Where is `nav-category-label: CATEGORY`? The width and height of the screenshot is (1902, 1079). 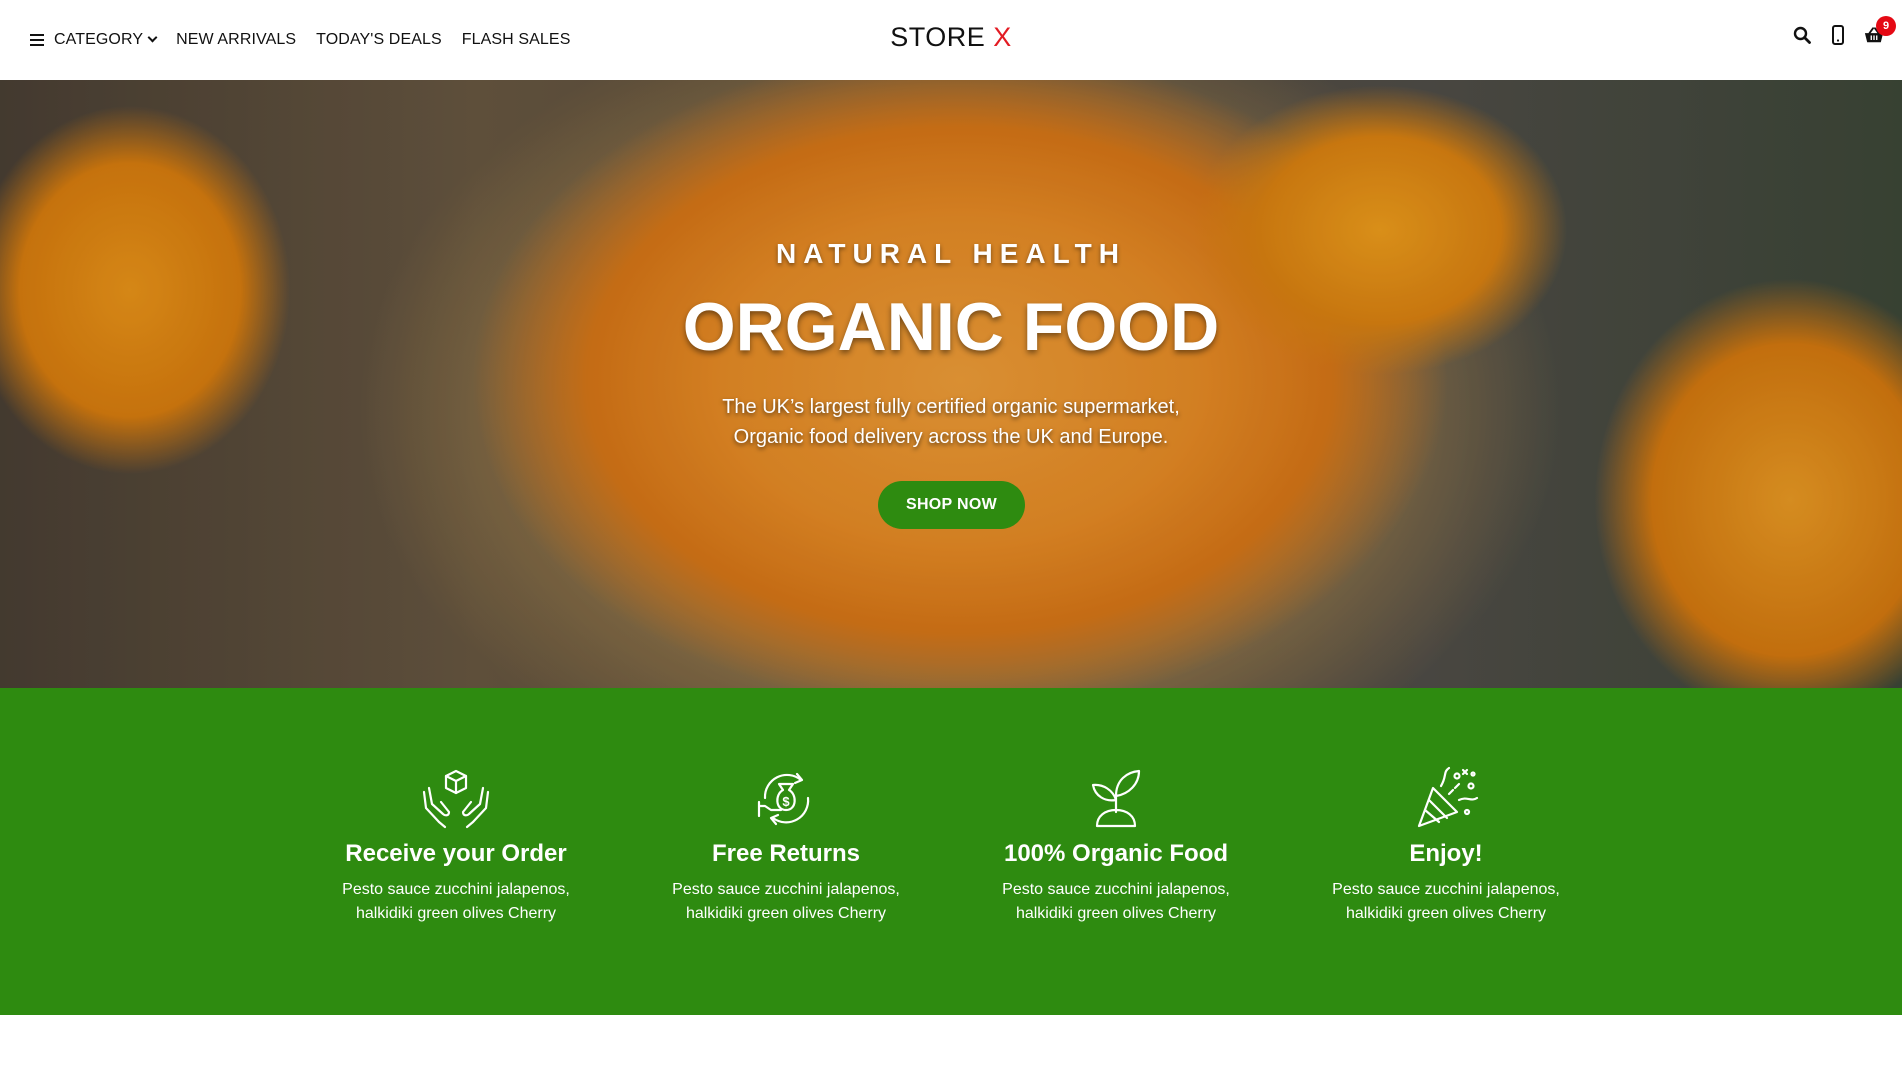 nav-category-label: CATEGORY is located at coordinates (99, 39).